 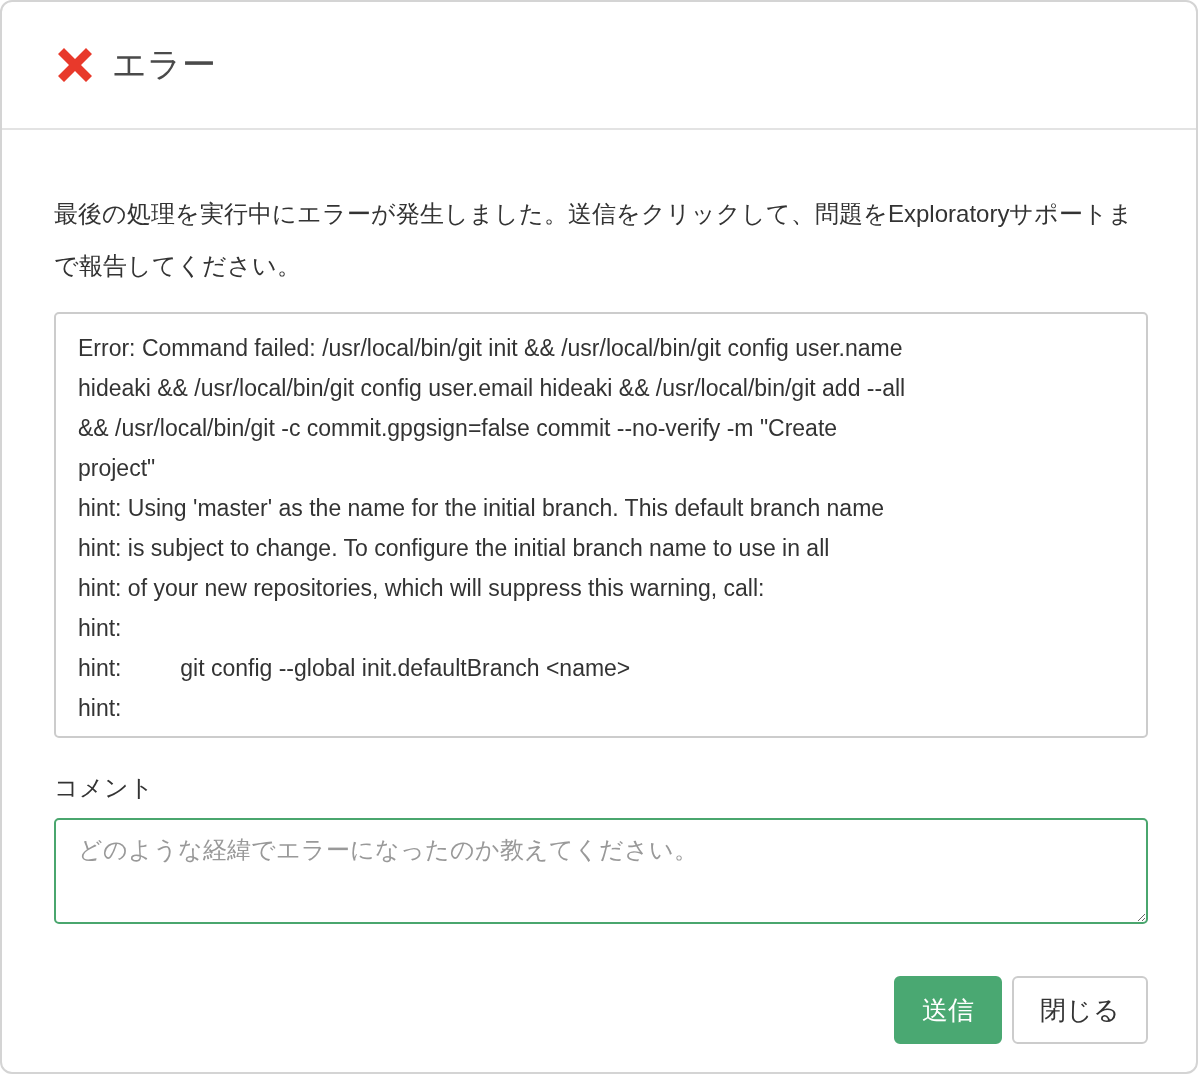 What do you see at coordinates (104, 788) in the screenshot?
I see `comment-label: コメント` at bounding box center [104, 788].